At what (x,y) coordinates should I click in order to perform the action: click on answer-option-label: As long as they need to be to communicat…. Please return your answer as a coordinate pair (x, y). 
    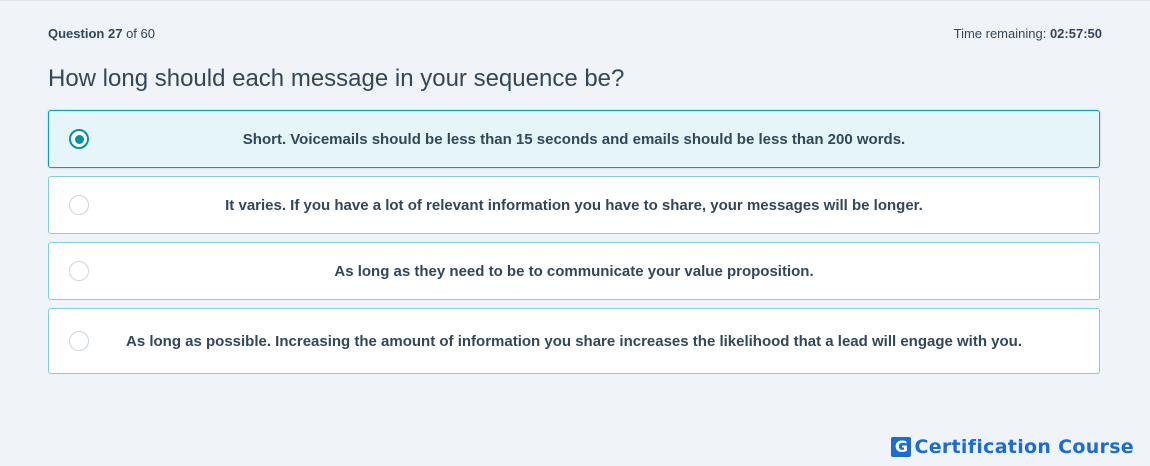
    Looking at the image, I should click on (574, 271).